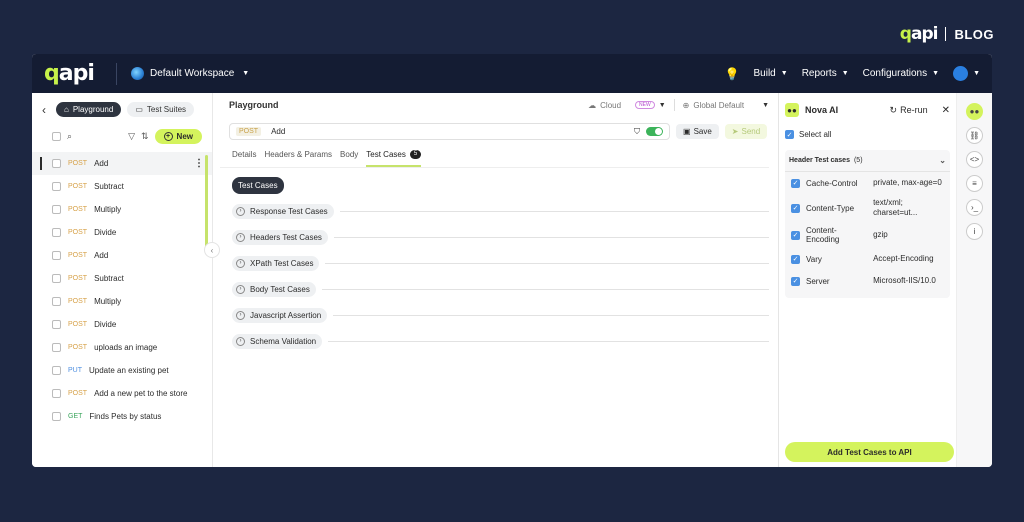 The image size is (1024, 522). I want to click on section-row: › Schema Validation, so click(500, 341).